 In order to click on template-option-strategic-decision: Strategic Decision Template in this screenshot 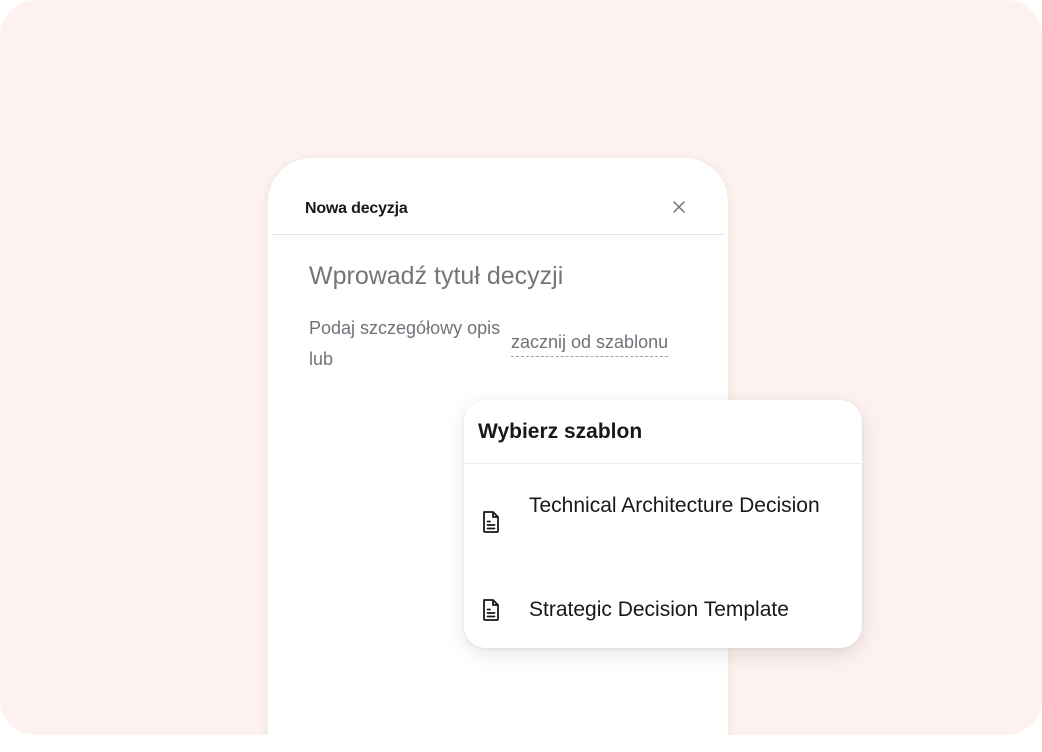, I will do `click(663, 610)`.